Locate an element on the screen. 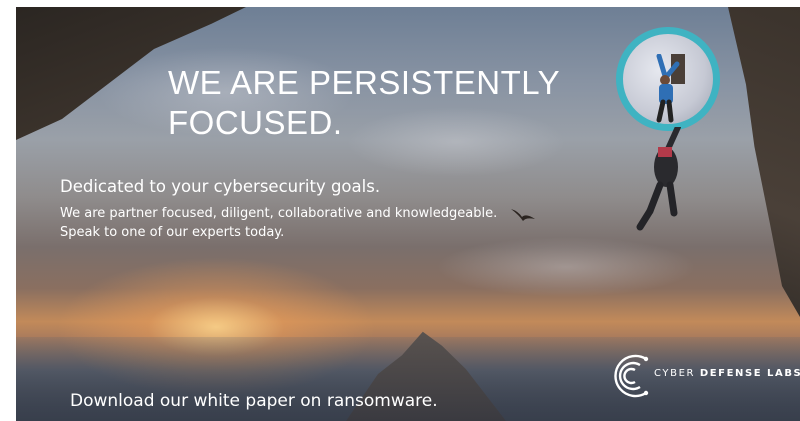 Image resolution: width=800 pixels, height=421 pixels. cyber-defense-labs-logo: CYBER DEFENSE LABS is located at coordinates (704, 376).